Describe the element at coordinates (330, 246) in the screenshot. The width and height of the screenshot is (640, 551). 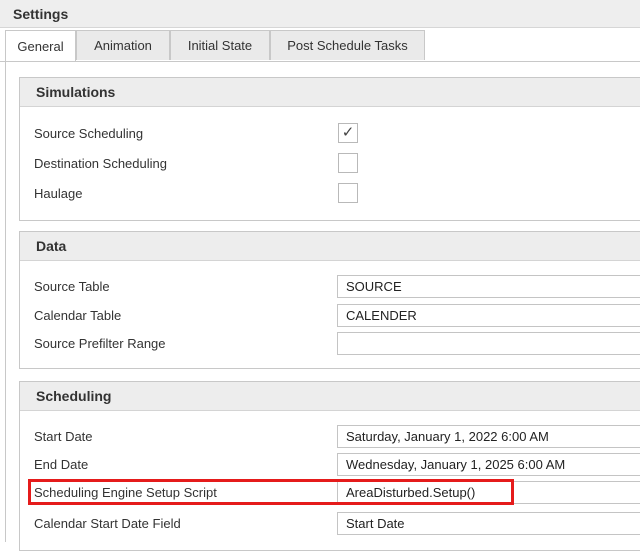
I see `data-header: Data` at that location.